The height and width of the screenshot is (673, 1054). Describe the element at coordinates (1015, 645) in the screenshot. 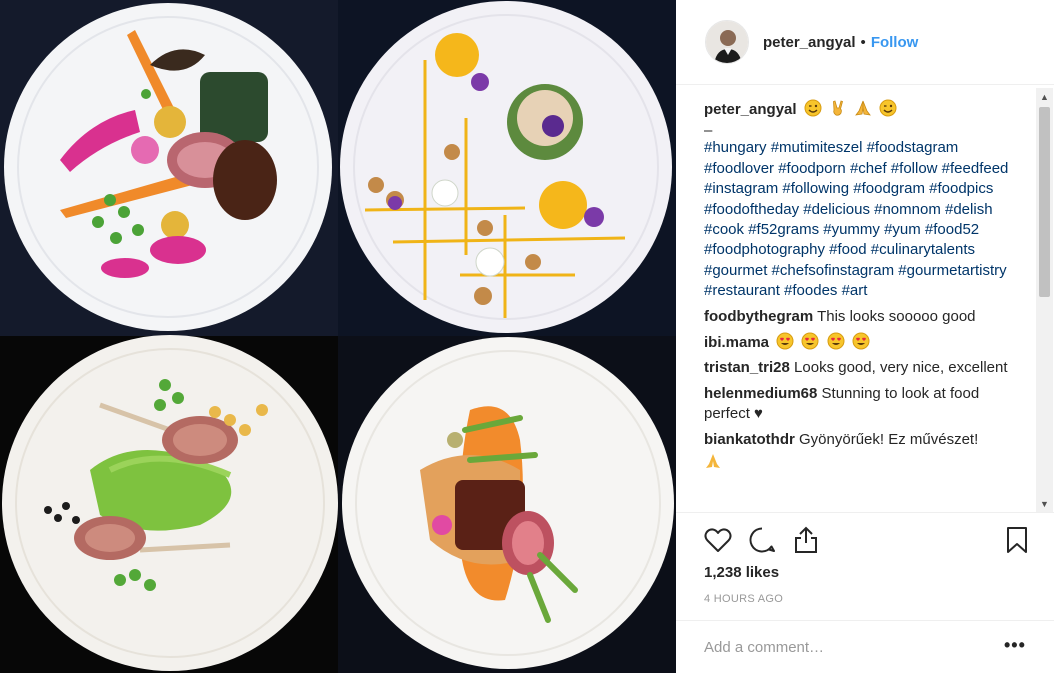

I see `more-options-button: •••` at that location.